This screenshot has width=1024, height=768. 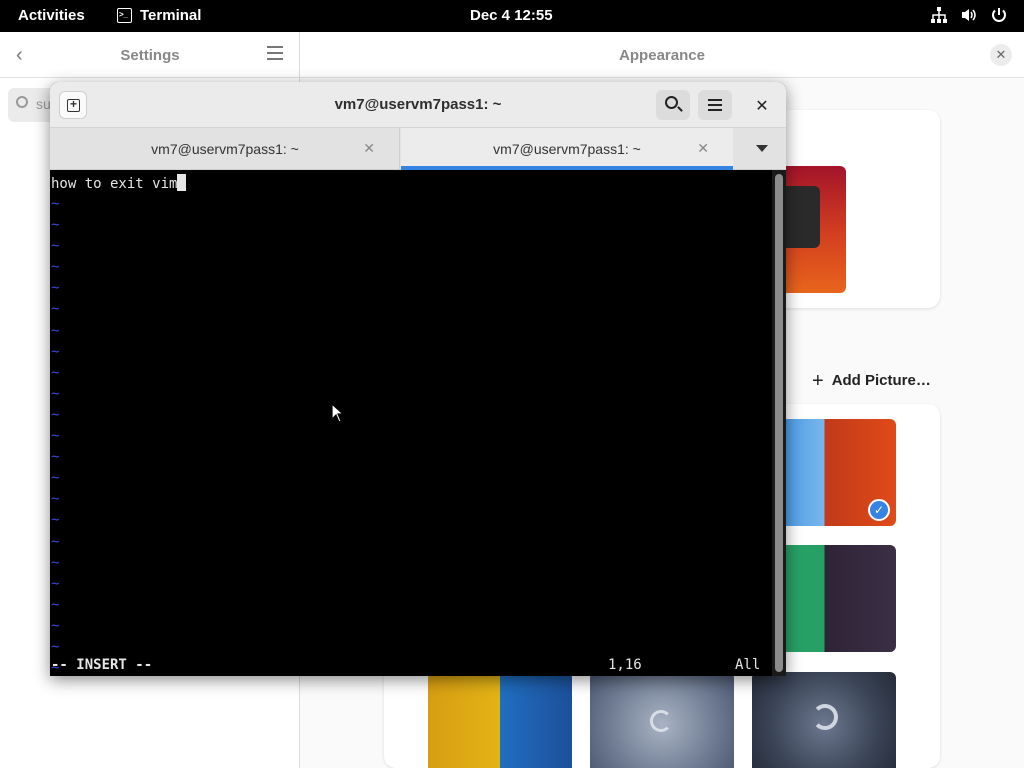 I want to click on network-icon, so click(x=939, y=15).